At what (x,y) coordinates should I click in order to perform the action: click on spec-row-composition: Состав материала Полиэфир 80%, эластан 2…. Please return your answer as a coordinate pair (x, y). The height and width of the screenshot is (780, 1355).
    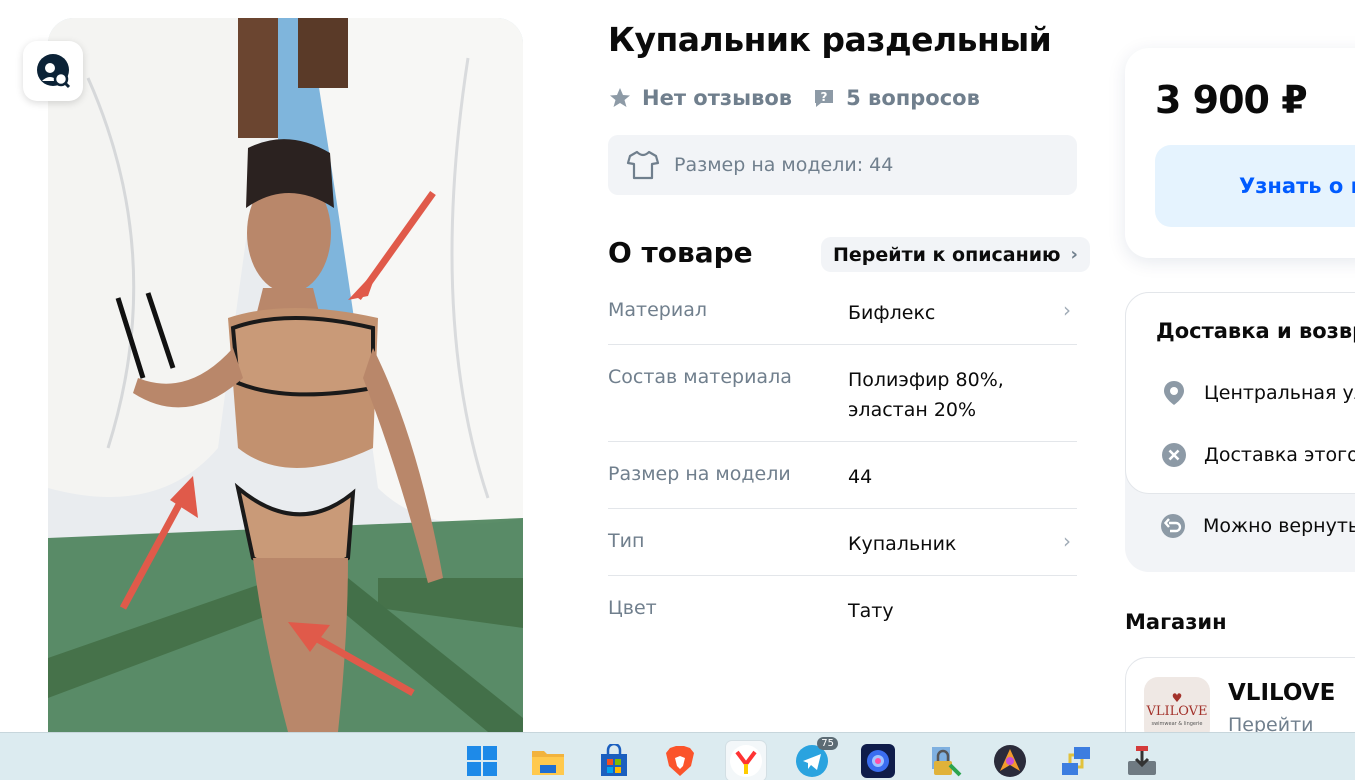
    Looking at the image, I should click on (842, 393).